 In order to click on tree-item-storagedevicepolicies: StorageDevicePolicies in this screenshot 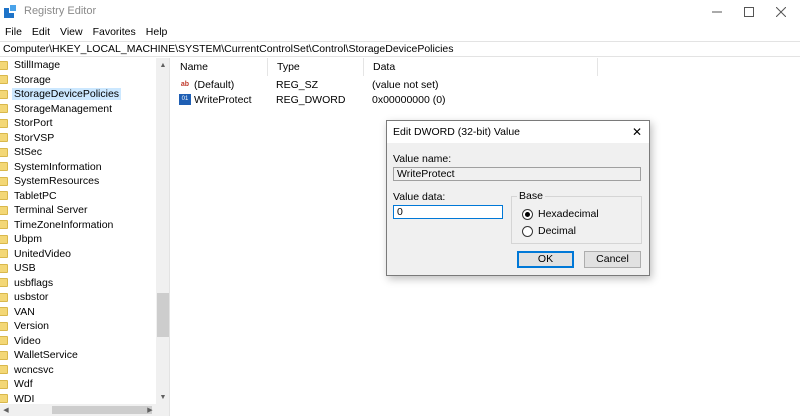, I will do `click(78, 94)`.